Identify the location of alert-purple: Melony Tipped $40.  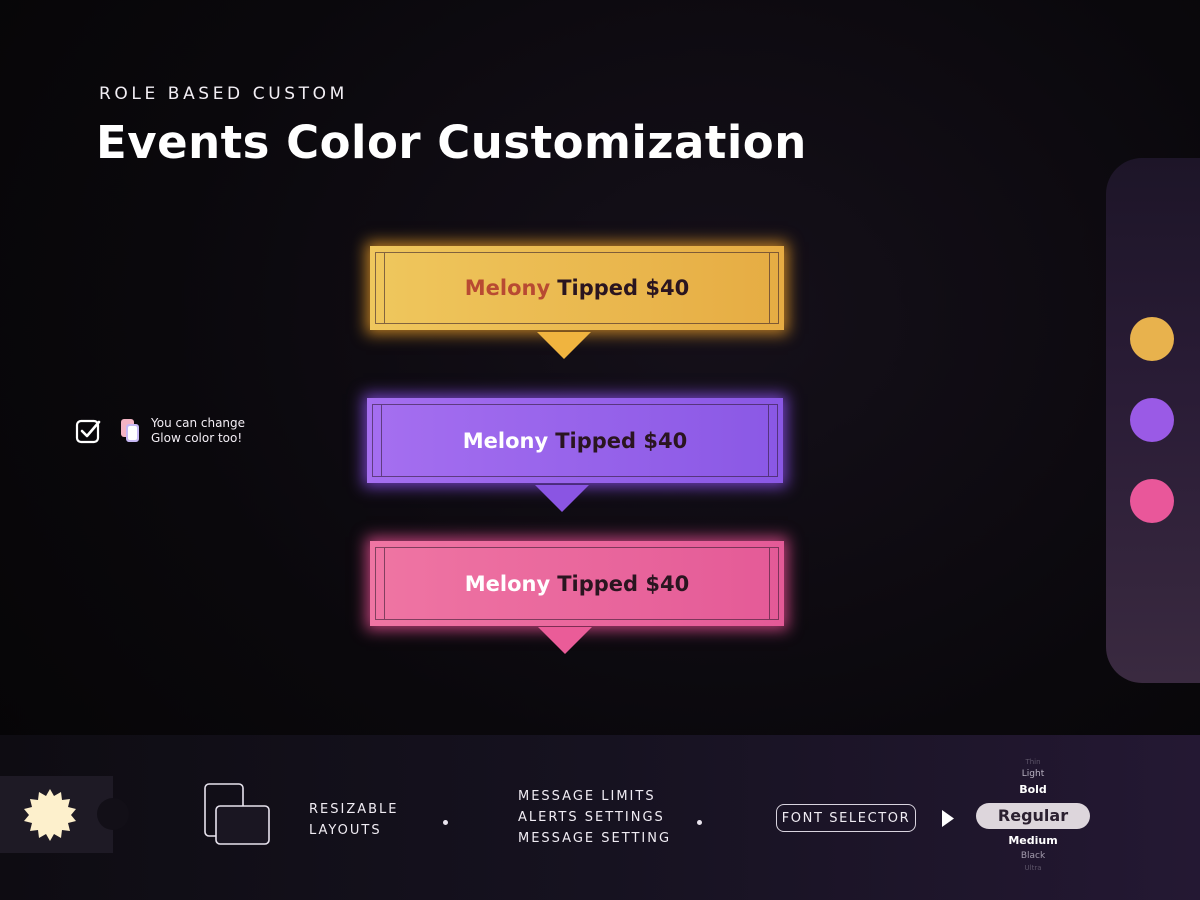
(575, 440).